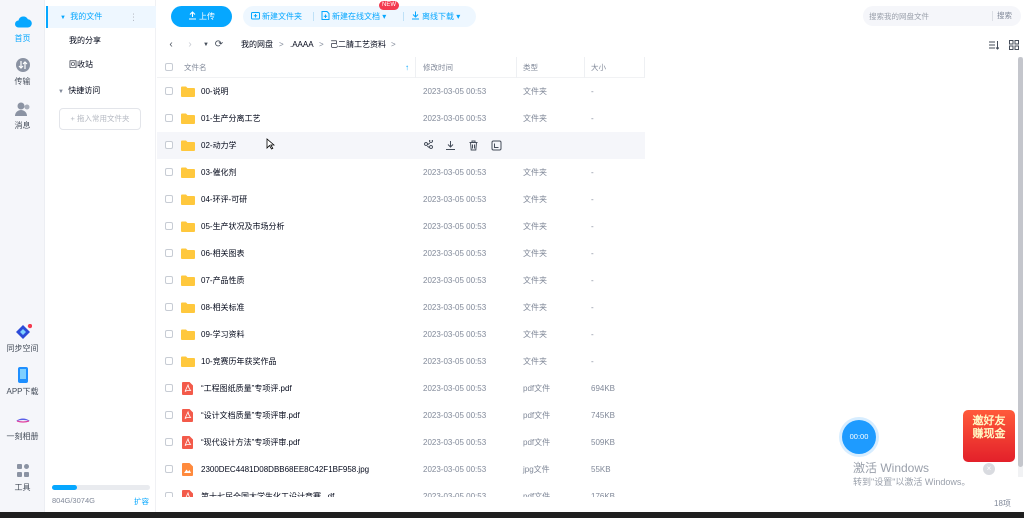  Describe the element at coordinates (401, 91) in the screenshot. I see `table-row: 00-说明 2023-03-05 00:53 文件夹 -` at that location.